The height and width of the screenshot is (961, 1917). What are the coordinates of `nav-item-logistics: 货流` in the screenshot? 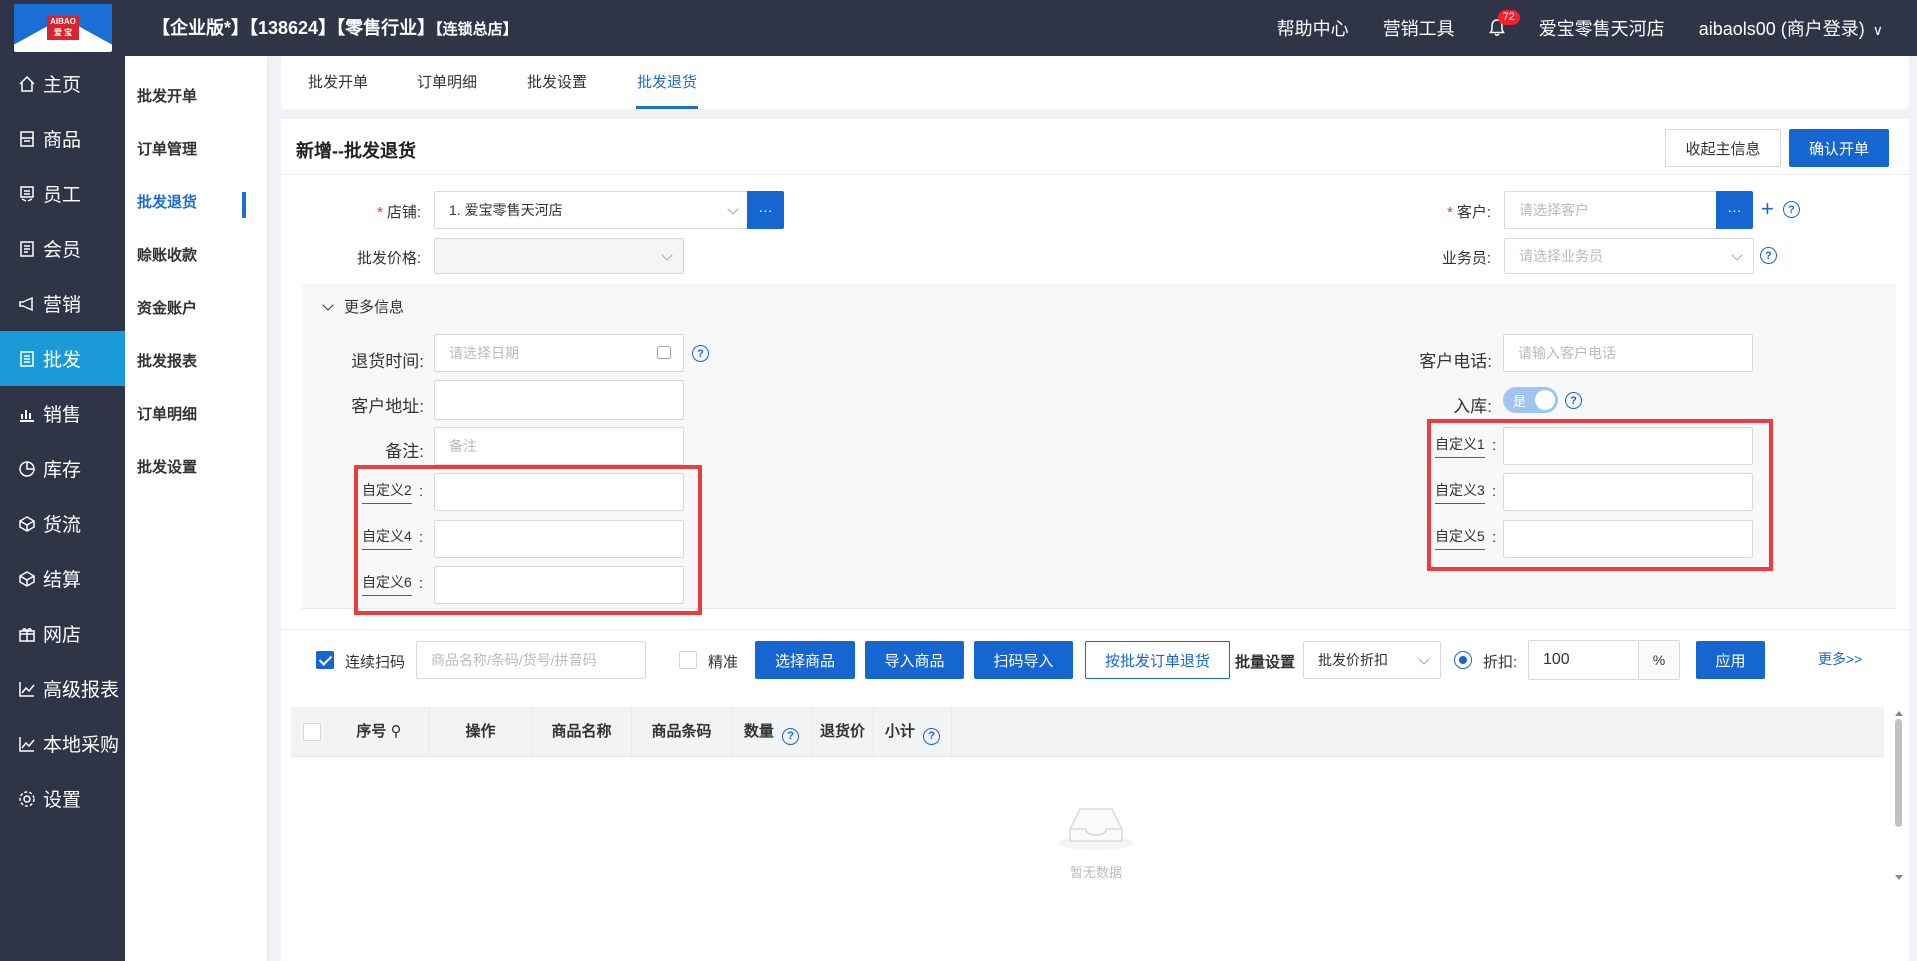 It's located at (62, 523).